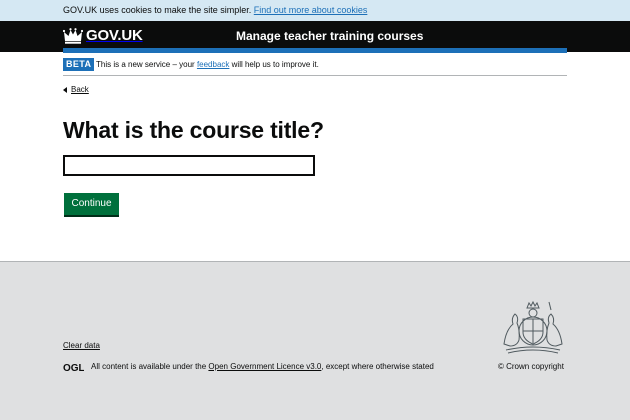 Image resolution: width=630 pixels, height=420 pixels. I want to click on crown-copyright-link: © Crown copyright, so click(531, 367).